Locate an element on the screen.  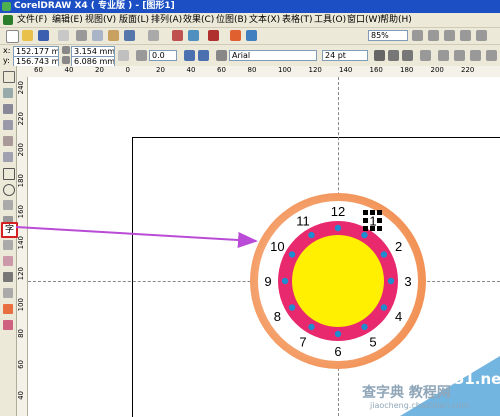
clock-number: 10 is located at coordinates (277, 246).